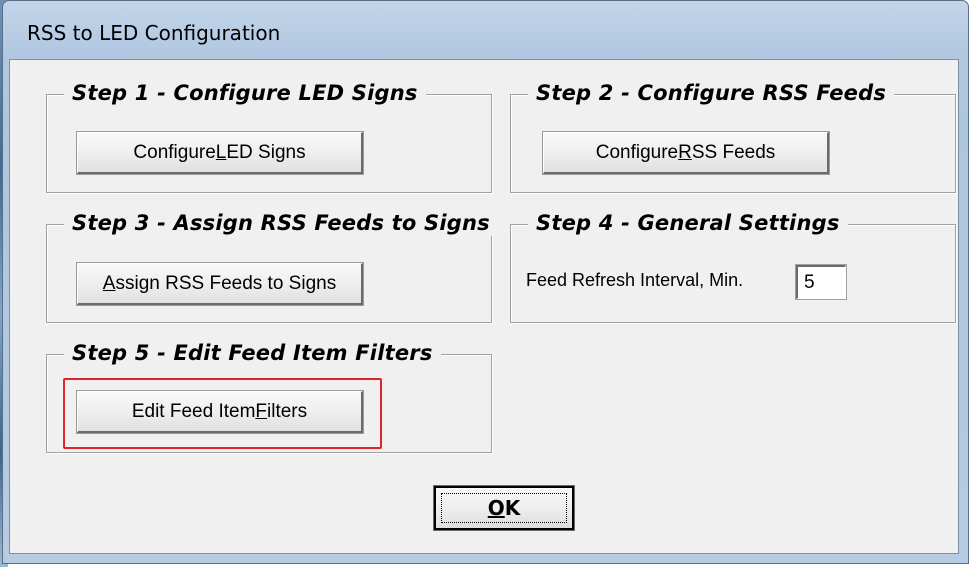  Describe the element at coordinates (733, 266) in the screenshot. I see `group-step4: Step 4 - General Settings` at that location.